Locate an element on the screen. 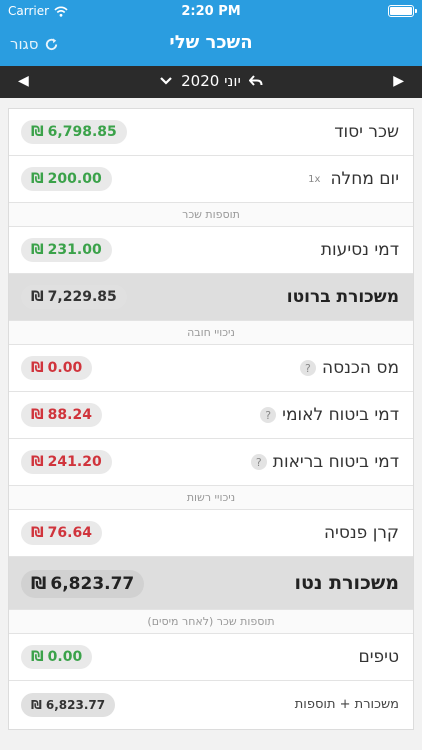 The width and height of the screenshot is (422, 750). base-salary-amount: ₪ 6,798.85 is located at coordinates (74, 132).